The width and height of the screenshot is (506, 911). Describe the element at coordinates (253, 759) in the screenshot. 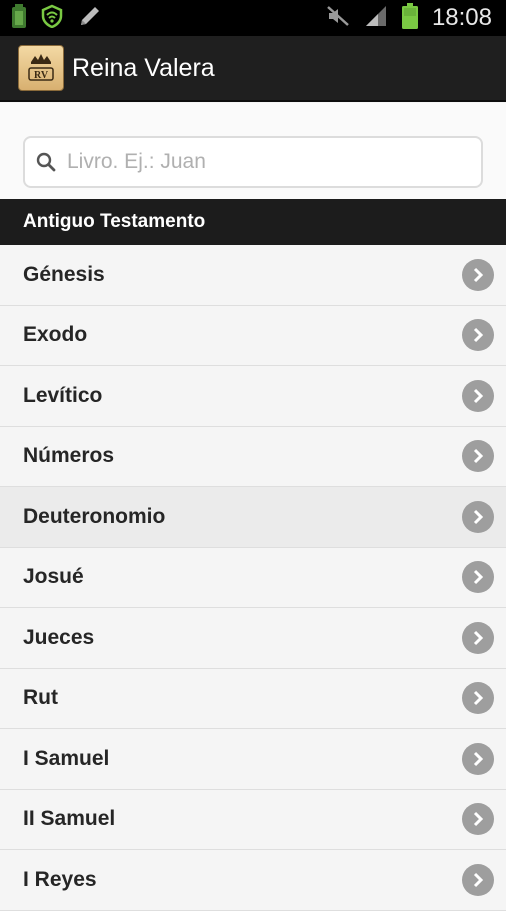

I see `list-item: I Samuel` at that location.